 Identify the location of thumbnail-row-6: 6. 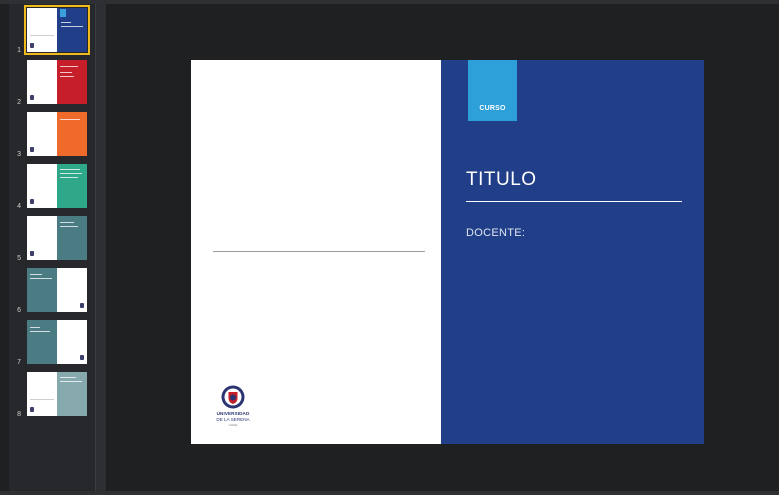
(52, 292).